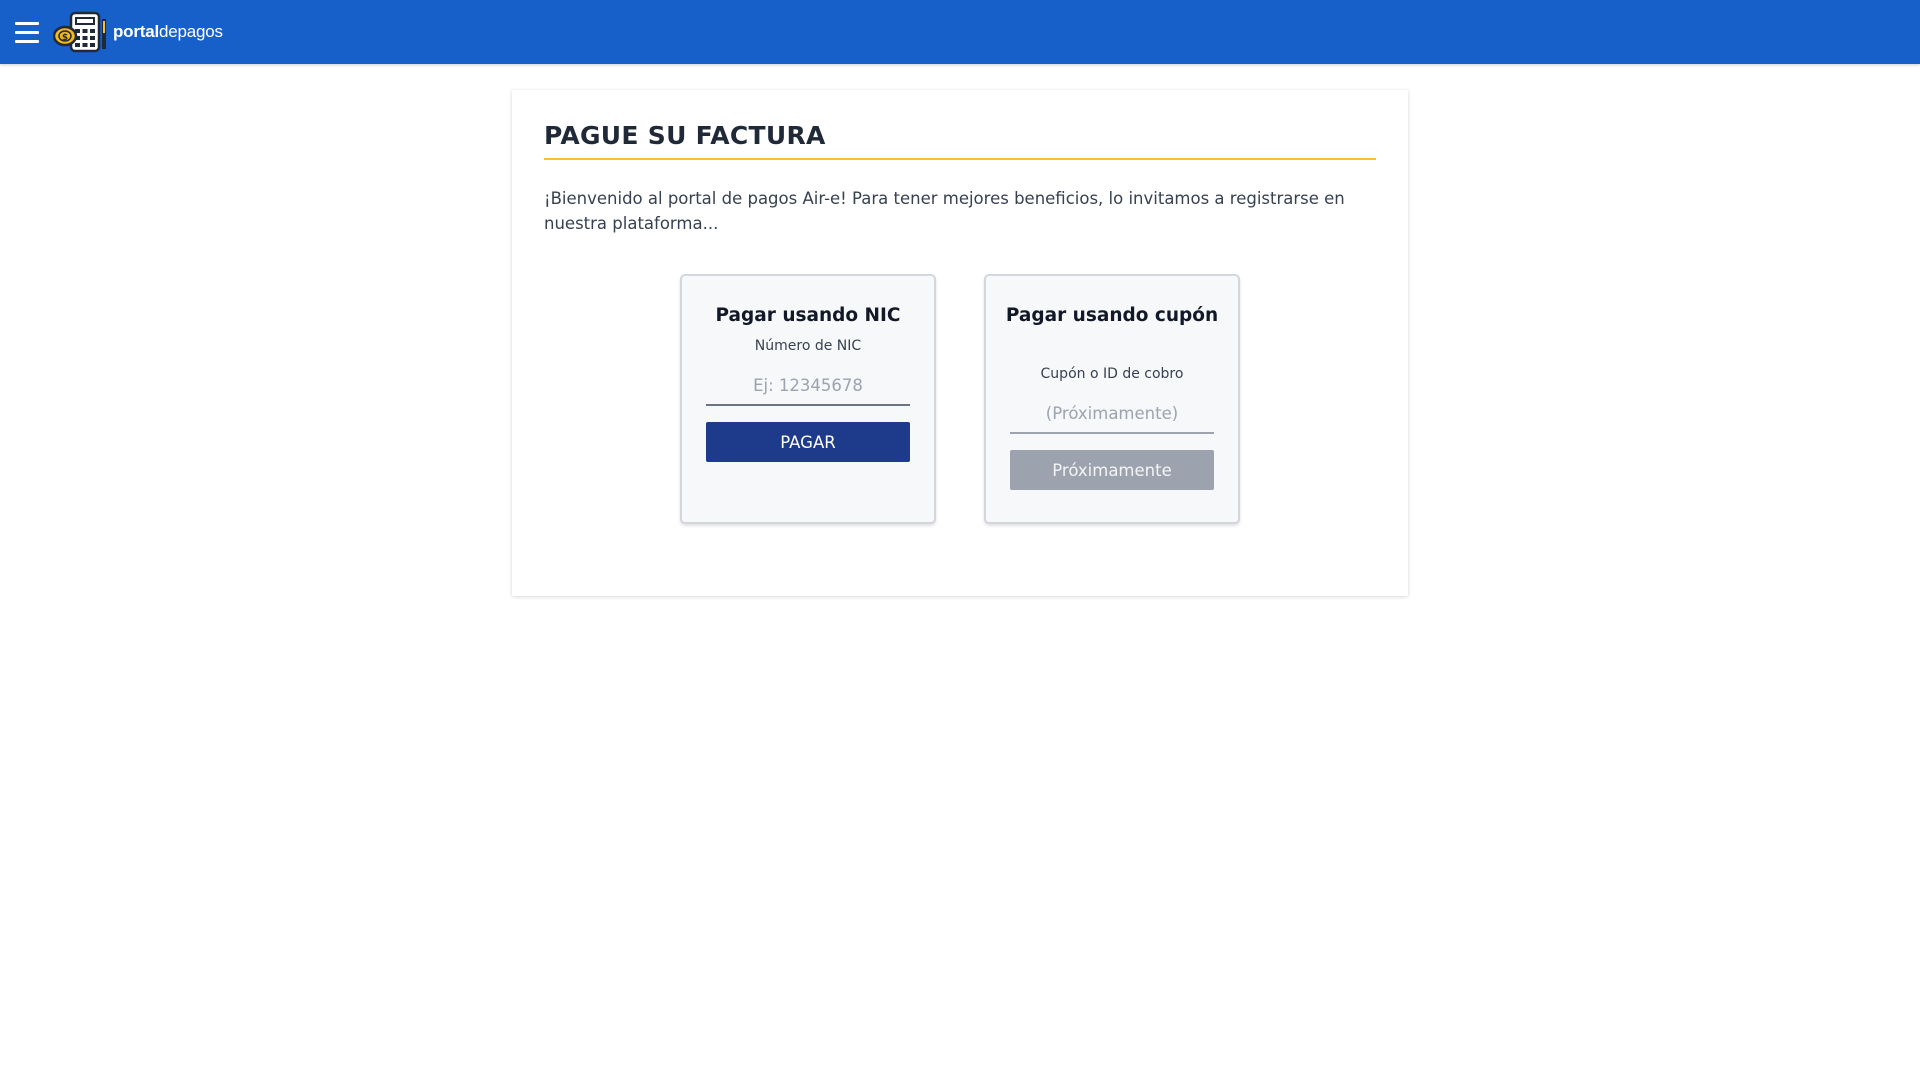 The image size is (1920, 1080). Describe the element at coordinates (808, 442) in the screenshot. I see `pay-button: PAGAR` at that location.